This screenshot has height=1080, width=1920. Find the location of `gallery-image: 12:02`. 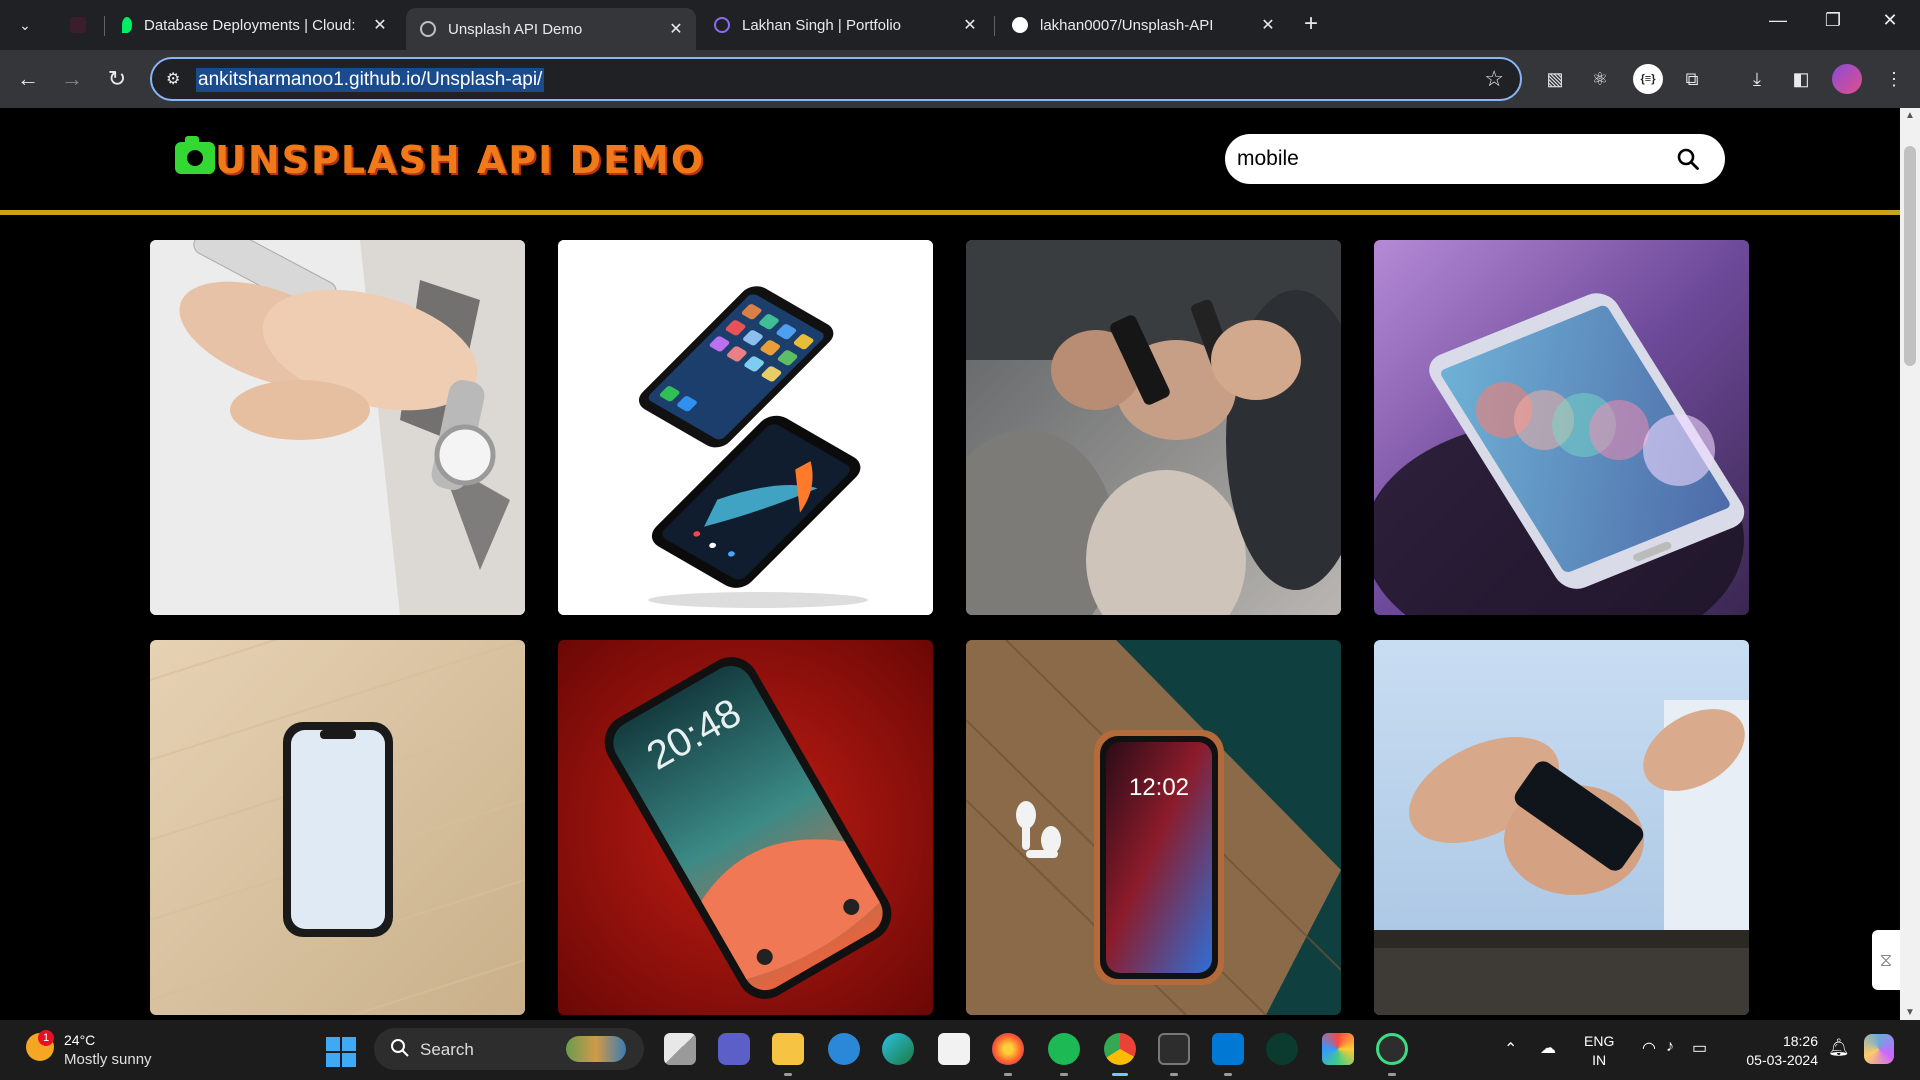

gallery-image: 12:02 is located at coordinates (1153, 827).